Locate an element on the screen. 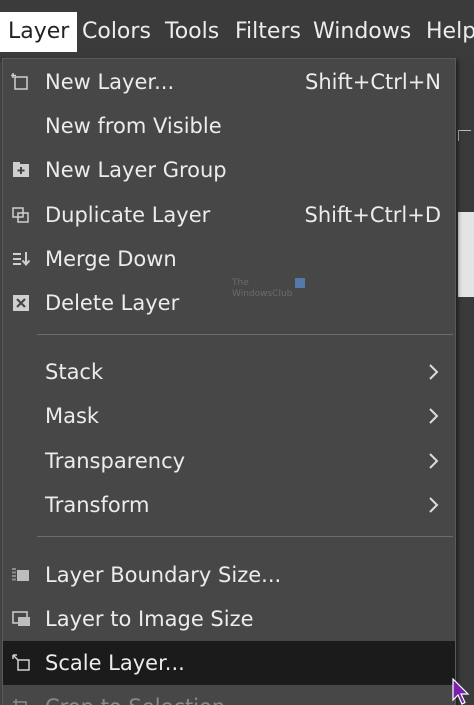 This screenshot has width=474, height=705. menu-item-layer-to-image-size: Layer to Image Size is located at coordinates (229, 619).